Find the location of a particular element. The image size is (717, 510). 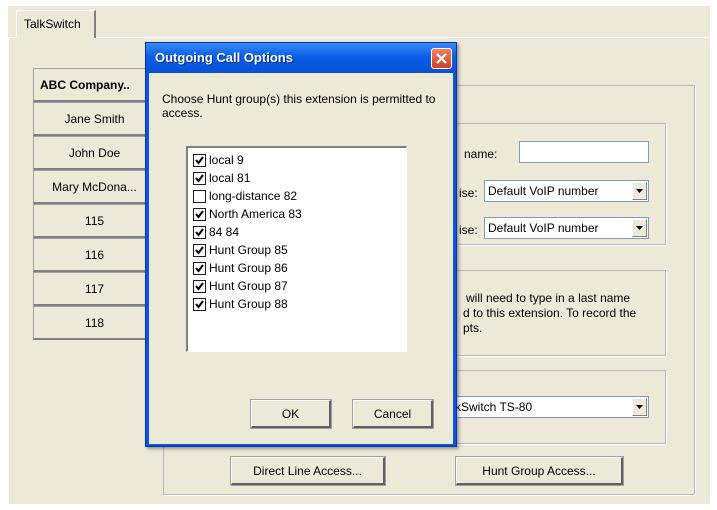

hunt-group-label: long-distance 82 is located at coordinates (253, 196).